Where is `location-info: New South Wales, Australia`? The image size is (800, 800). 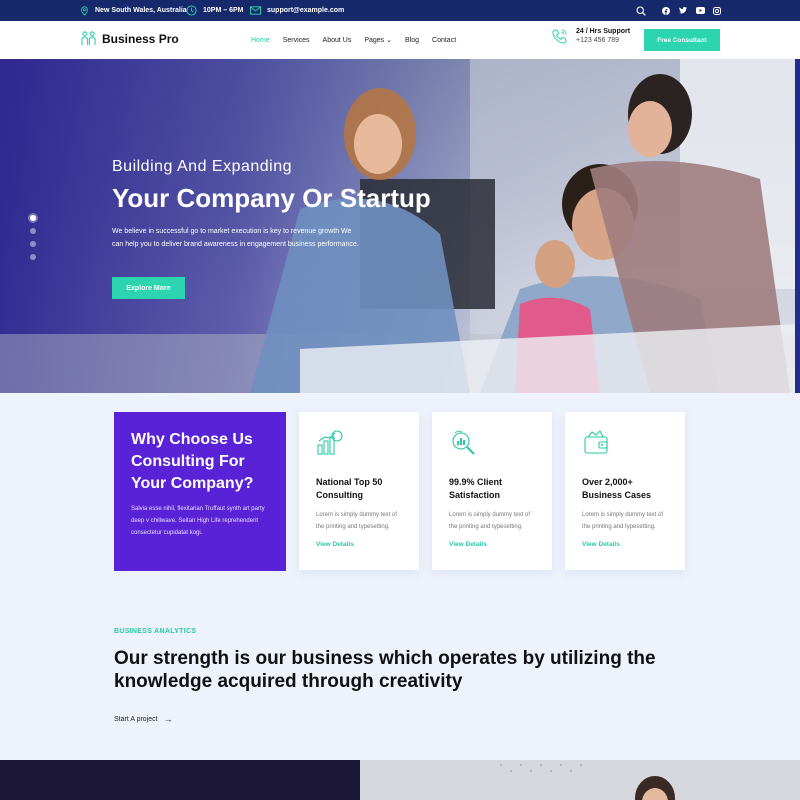 location-info: New South Wales, Australia is located at coordinates (133, 10).